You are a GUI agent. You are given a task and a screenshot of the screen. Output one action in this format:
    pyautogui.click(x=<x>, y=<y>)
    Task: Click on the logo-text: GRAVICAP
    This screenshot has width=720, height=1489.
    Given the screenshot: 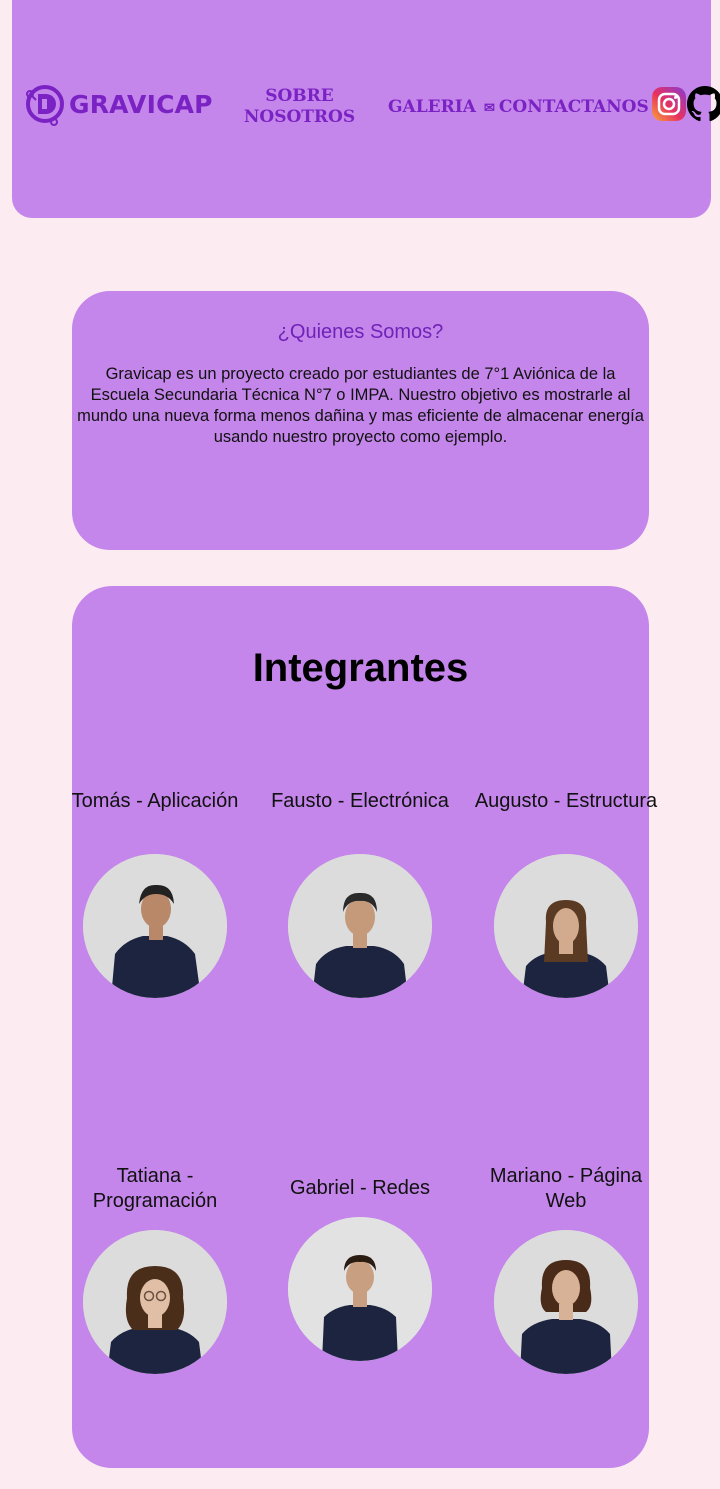 What is the action you would take?
    pyautogui.click(x=141, y=104)
    